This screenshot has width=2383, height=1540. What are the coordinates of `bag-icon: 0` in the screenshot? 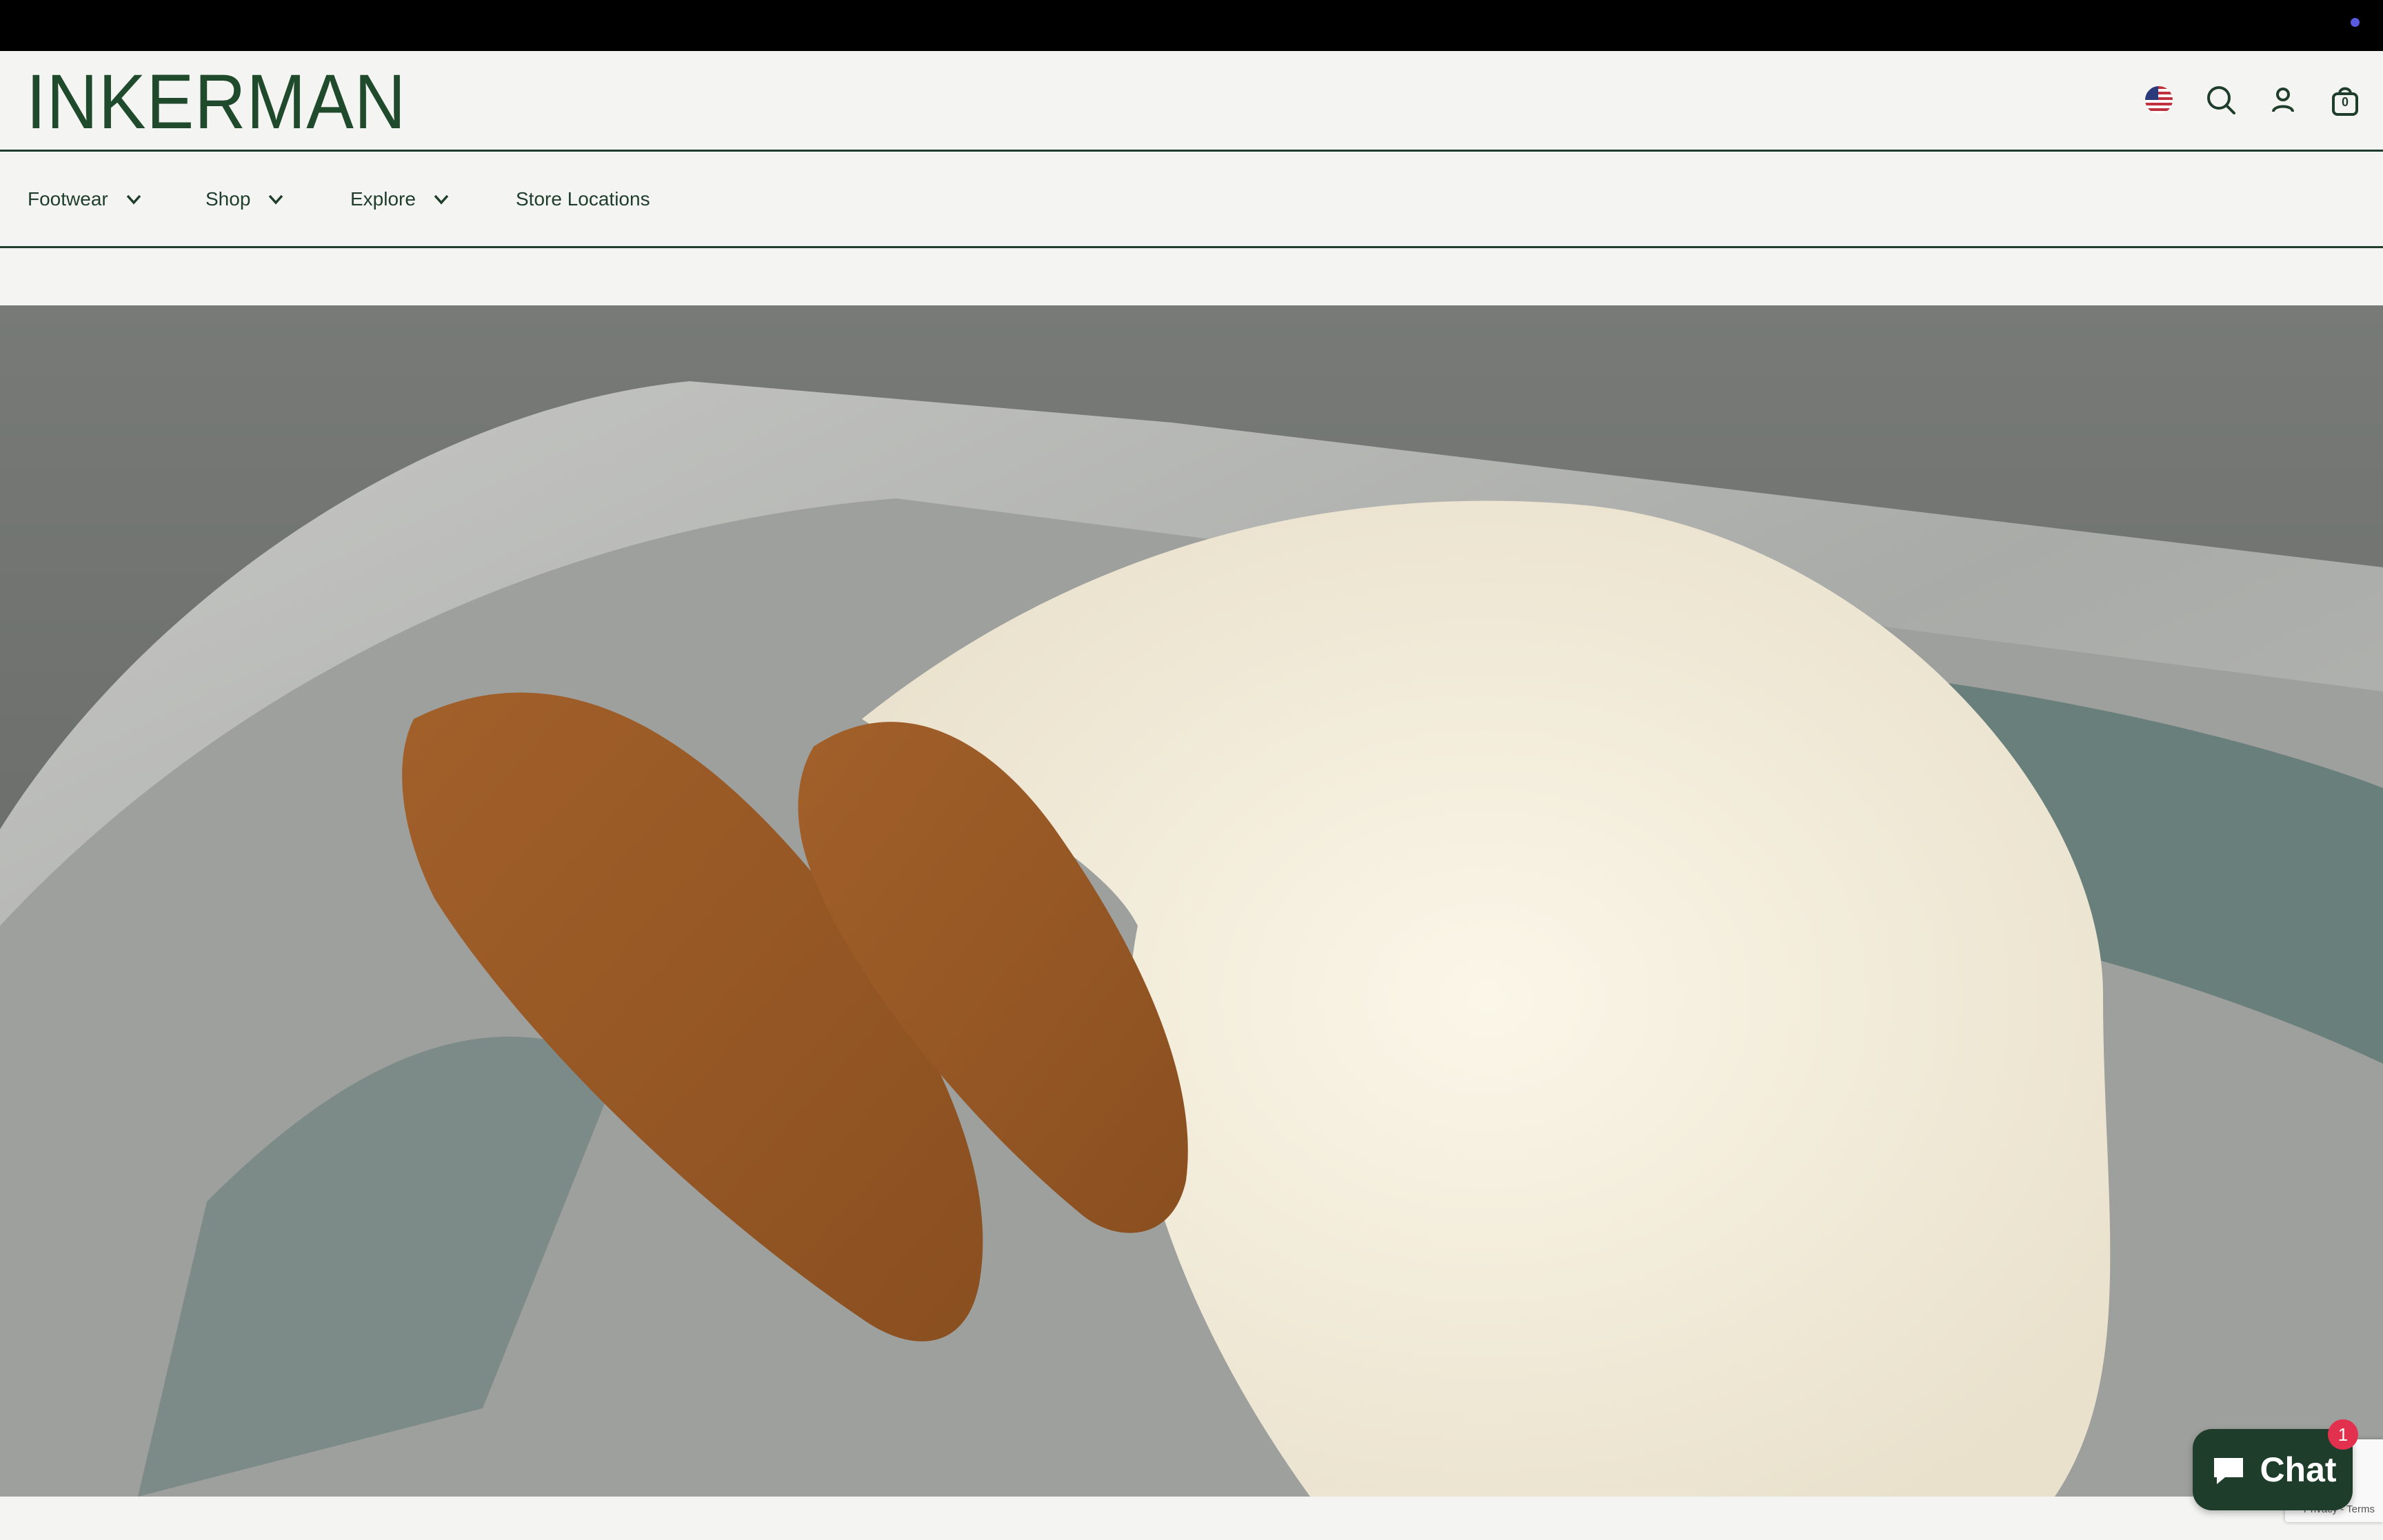 It's located at (2345, 100).